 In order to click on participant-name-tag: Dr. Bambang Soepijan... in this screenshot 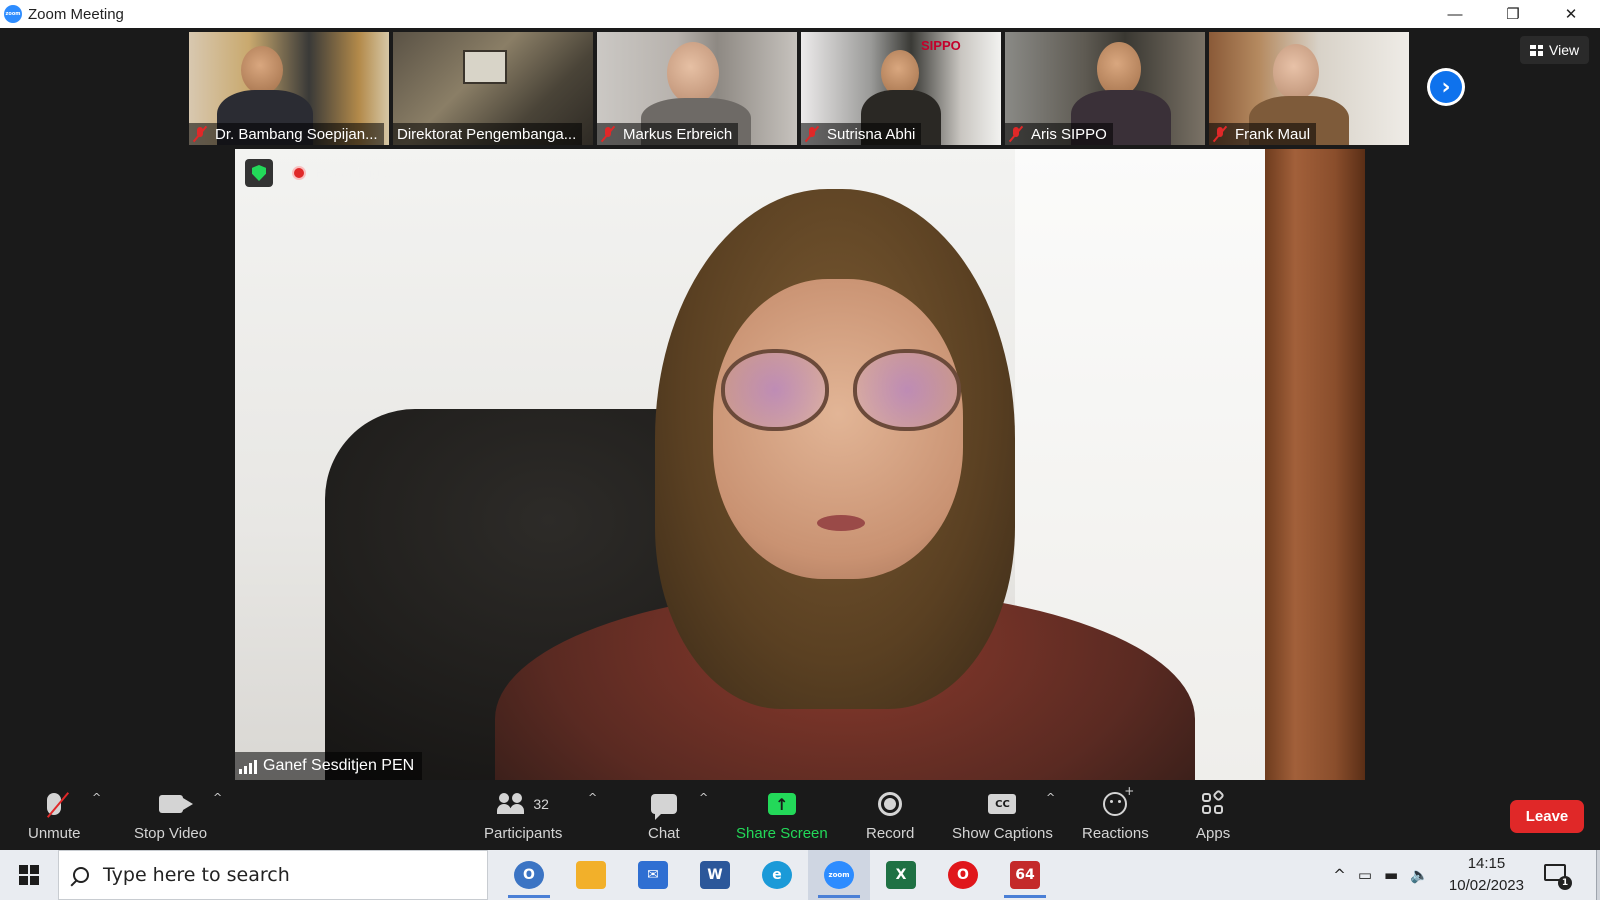, I will do `click(286, 134)`.